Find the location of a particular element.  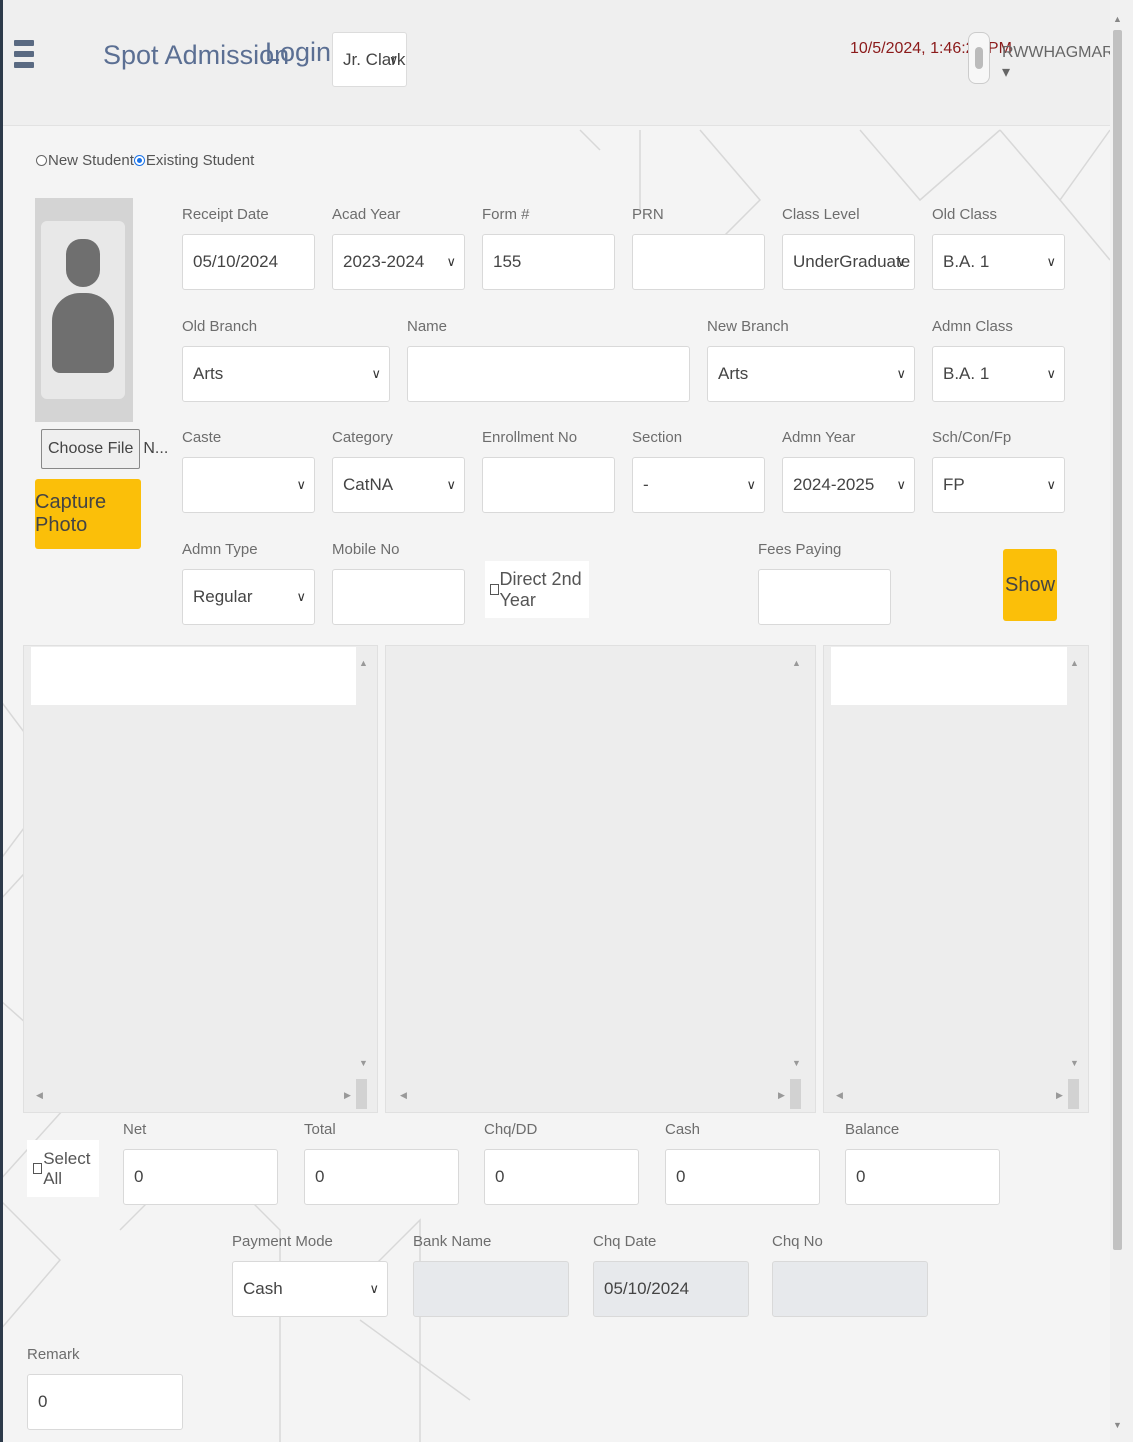

bank-name-input is located at coordinates (491, 1289).